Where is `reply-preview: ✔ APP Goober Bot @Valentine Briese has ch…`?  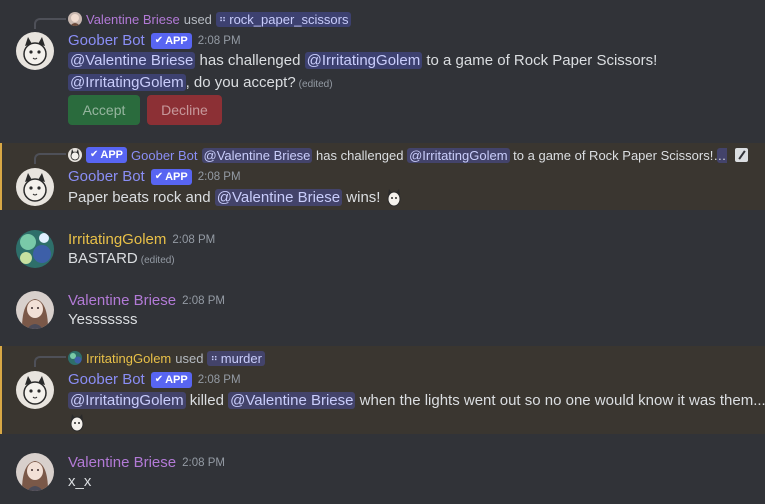 reply-preview: ✔ APP Goober Bot @Valentine Briese has ch… is located at coordinates (408, 155).